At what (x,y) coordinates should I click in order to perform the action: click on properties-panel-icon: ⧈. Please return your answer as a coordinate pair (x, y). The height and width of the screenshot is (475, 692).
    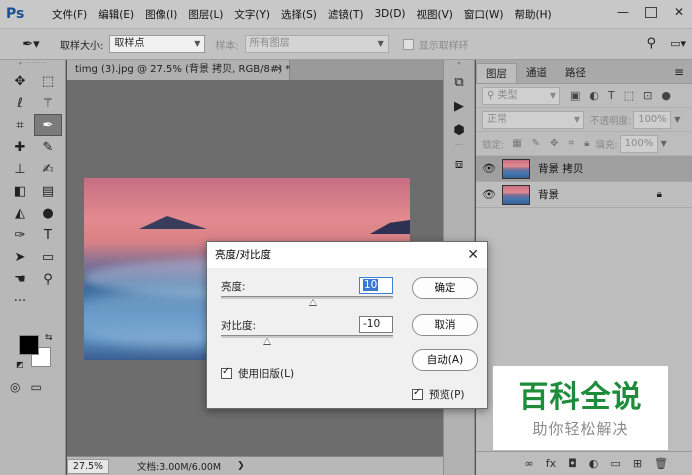
    Looking at the image, I should click on (459, 164).